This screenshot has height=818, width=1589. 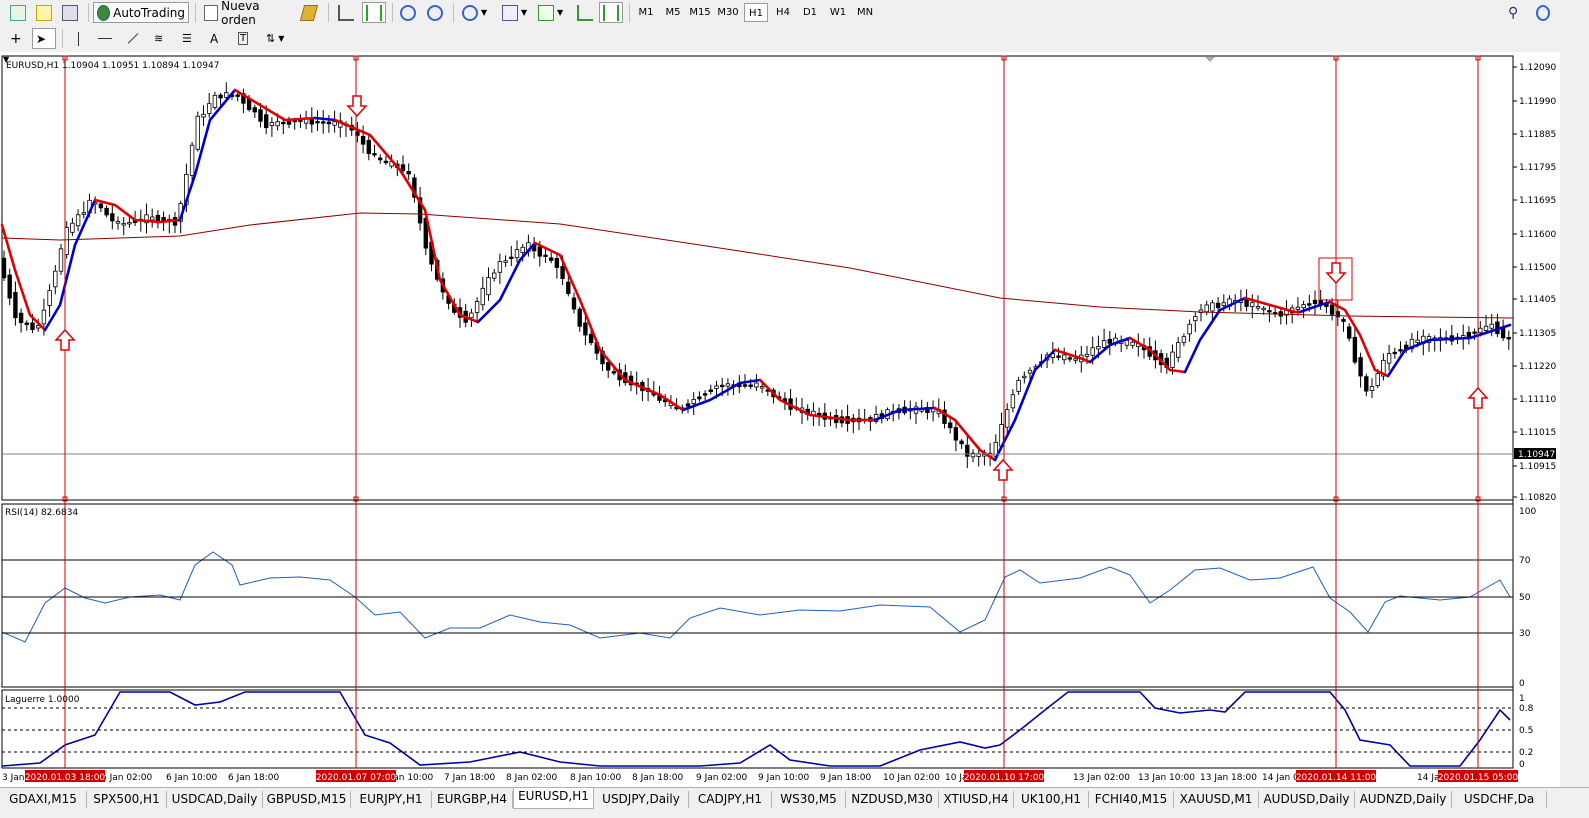 I want to click on time-tick: 8 Jan 02:00, so click(x=532, y=778).